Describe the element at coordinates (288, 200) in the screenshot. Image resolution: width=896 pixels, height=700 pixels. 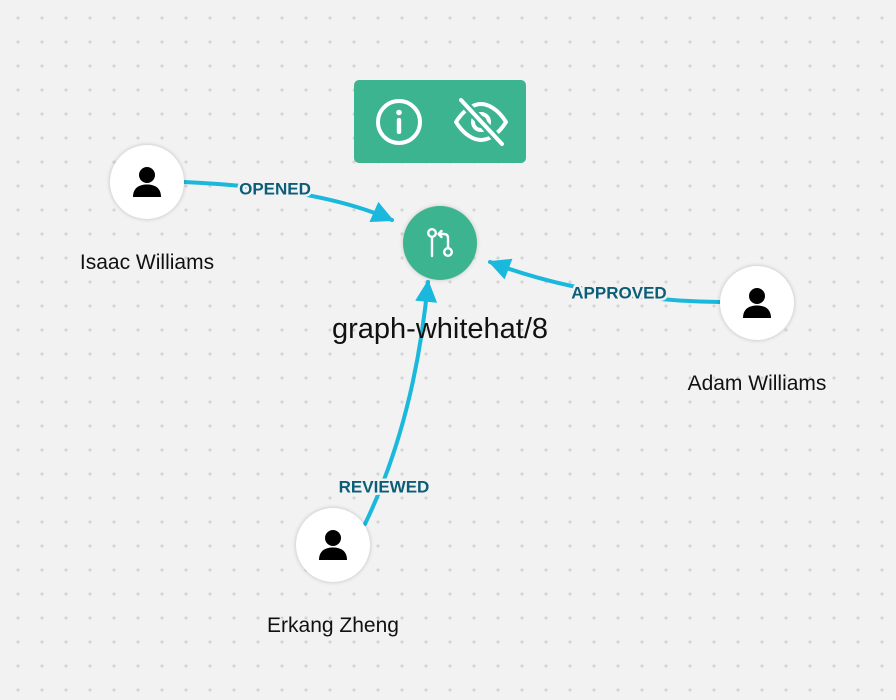
I see `edge-opened: OPENED` at that location.